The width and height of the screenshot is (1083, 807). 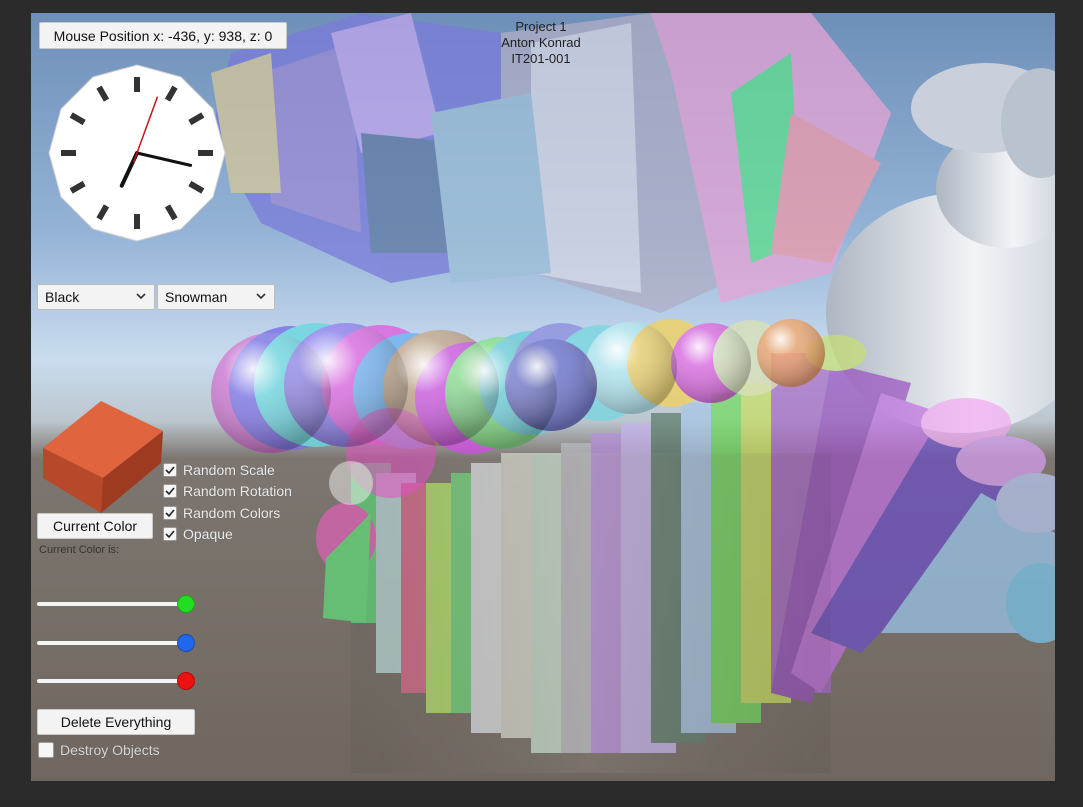 I want to click on project-title: Project 1 Anton Konrad IT201-001, so click(x=541, y=43).